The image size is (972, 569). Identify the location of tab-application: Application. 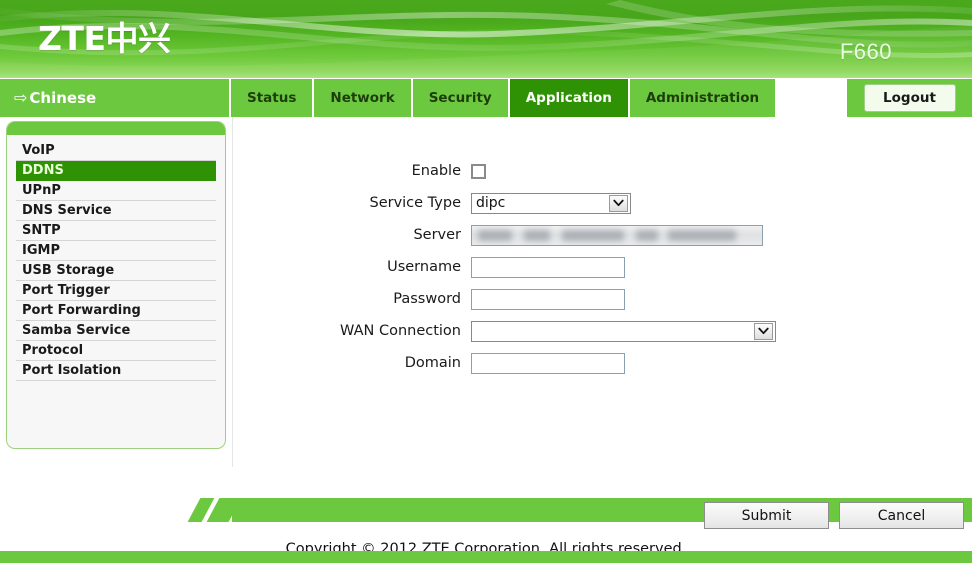
(568, 98).